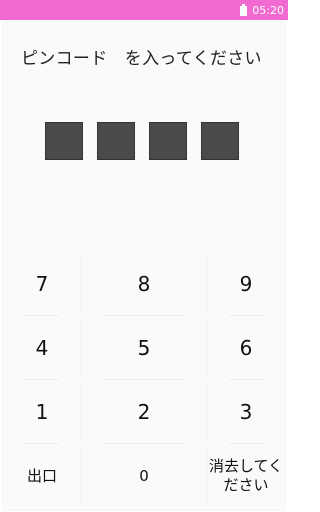  What do you see at coordinates (246, 476) in the screenshot?
I see `clear-button: 消去してください` at bounding box center [246, 476].